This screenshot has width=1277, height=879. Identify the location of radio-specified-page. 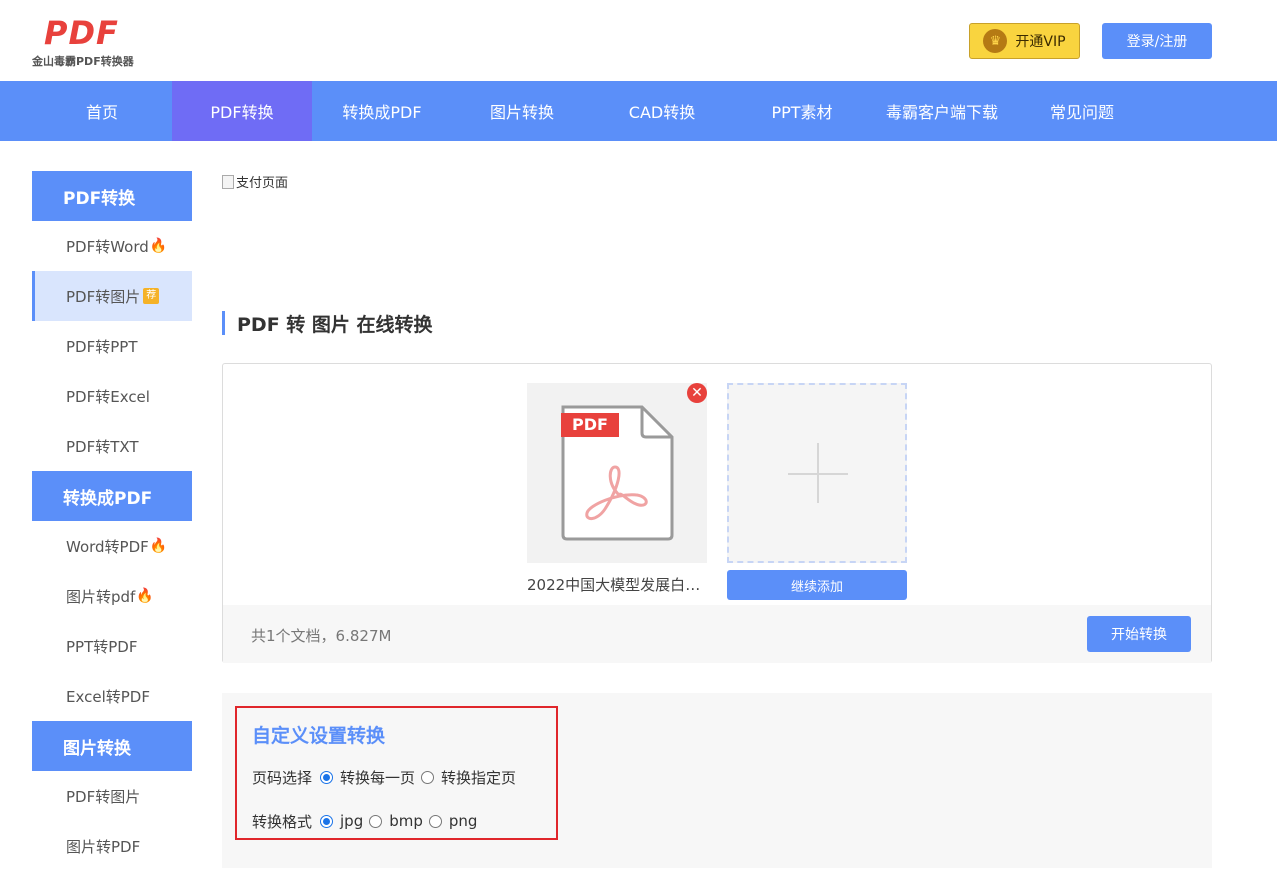
(428, 777).